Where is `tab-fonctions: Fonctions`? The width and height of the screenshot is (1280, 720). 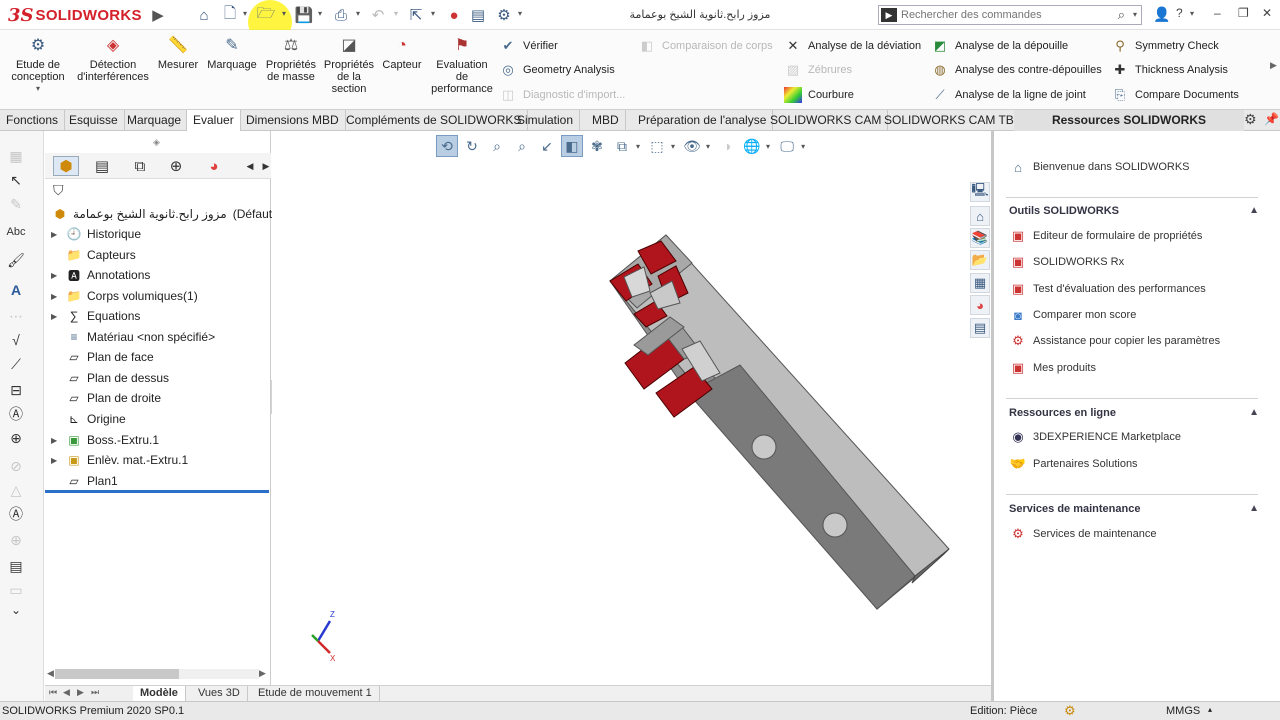
tab-fonctions: Fonctions is located at coordinates (33, 120).